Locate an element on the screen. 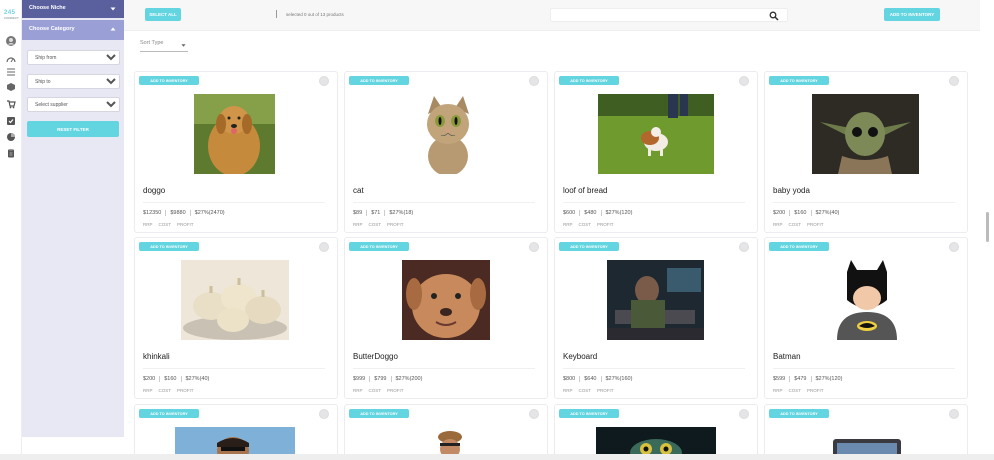 This screenshot has height=460, width=994. product-image-dog is located at coordinates (234, 134).